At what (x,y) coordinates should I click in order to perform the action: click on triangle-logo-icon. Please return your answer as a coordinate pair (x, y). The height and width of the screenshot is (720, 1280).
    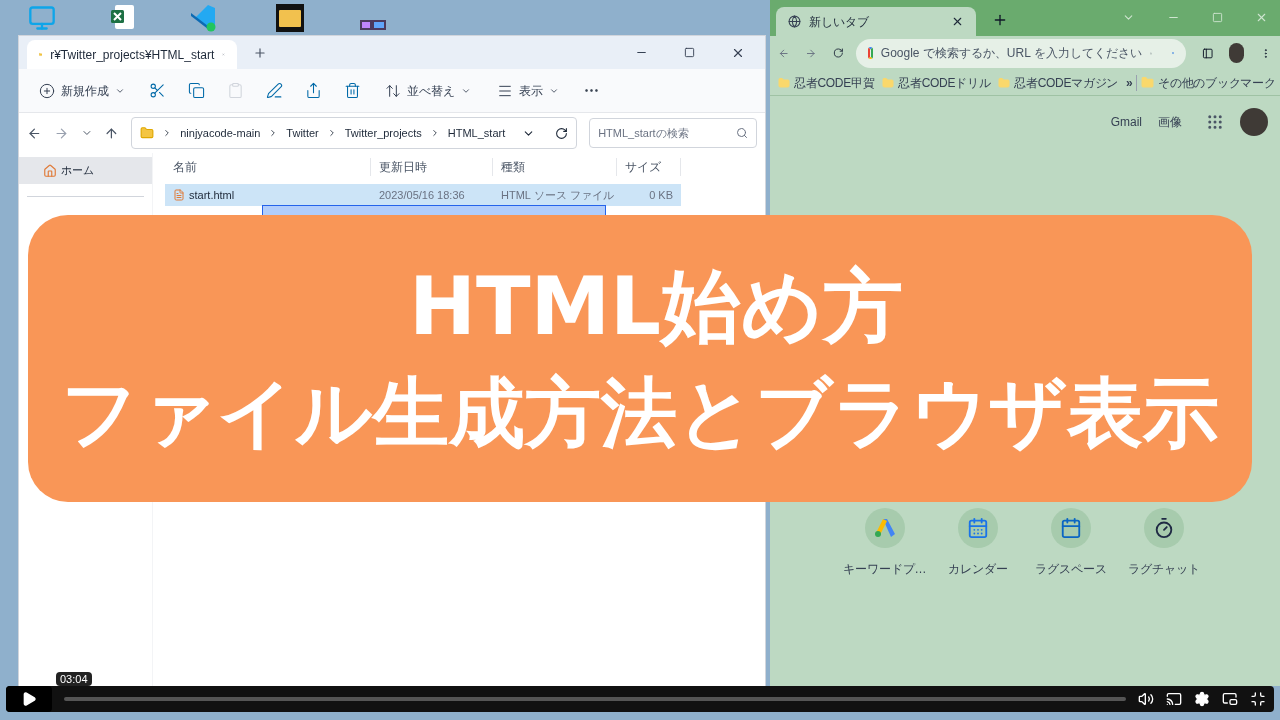
    Looking at the image, I should click on (884, 528).